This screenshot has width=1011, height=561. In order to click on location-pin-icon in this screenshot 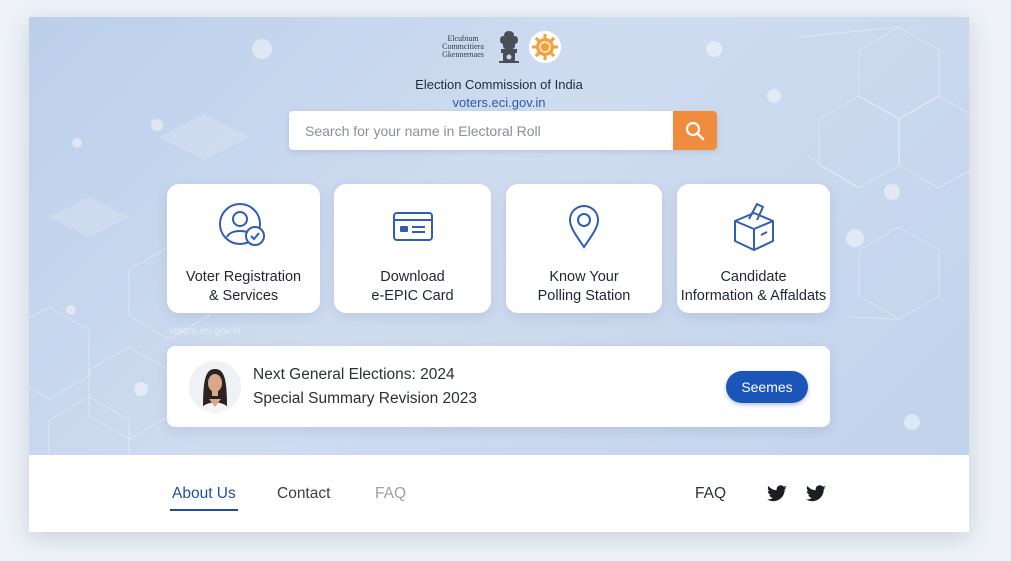, I will do `click(584, 227)`.